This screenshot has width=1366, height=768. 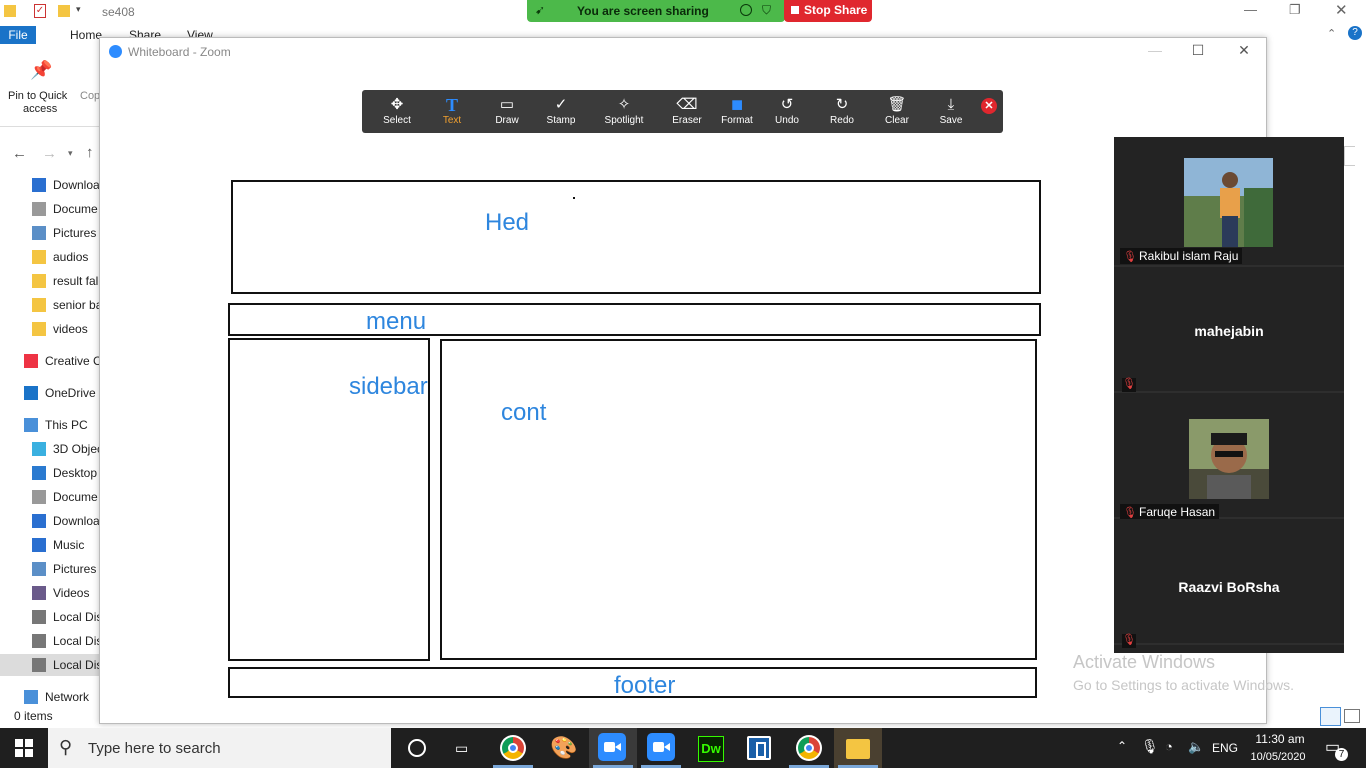 What do you see at coordinates (69, 545) in the screenshot?
I see `nav-item-label: Music` at bounding box center [69, 545].